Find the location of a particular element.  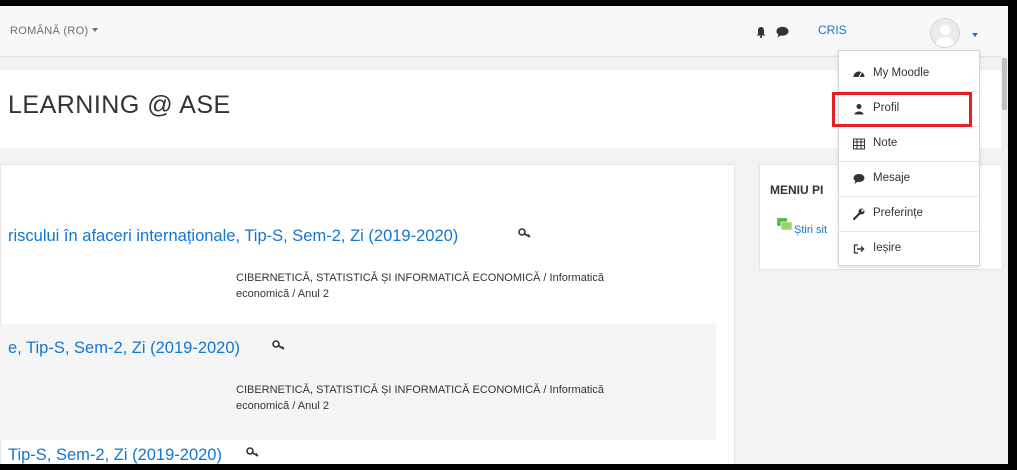

menu-item-mesaje: Mesaje is located at coordinates (909, 179).